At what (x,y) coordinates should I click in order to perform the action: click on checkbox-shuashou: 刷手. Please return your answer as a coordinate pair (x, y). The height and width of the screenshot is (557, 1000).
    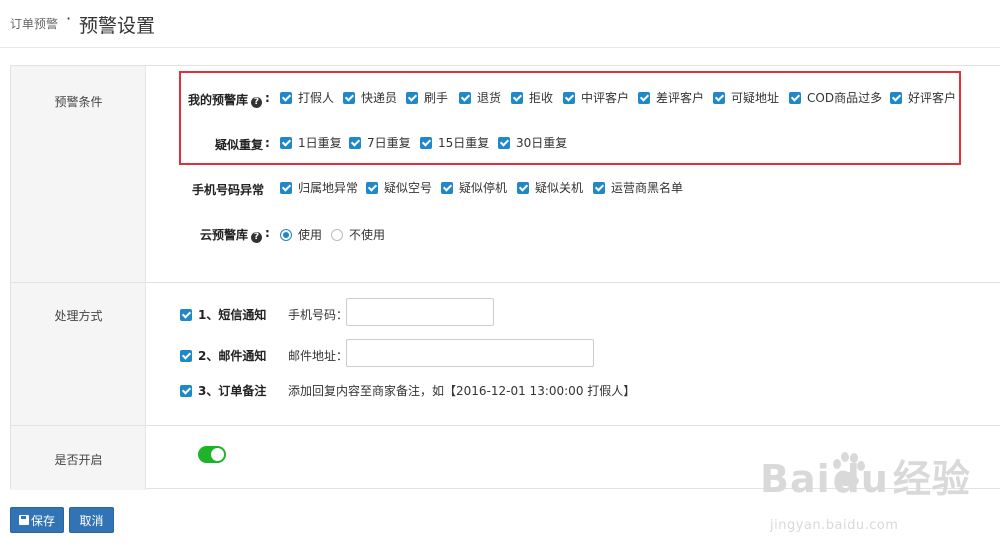
    Looking at the image, I should click on (427, 97).